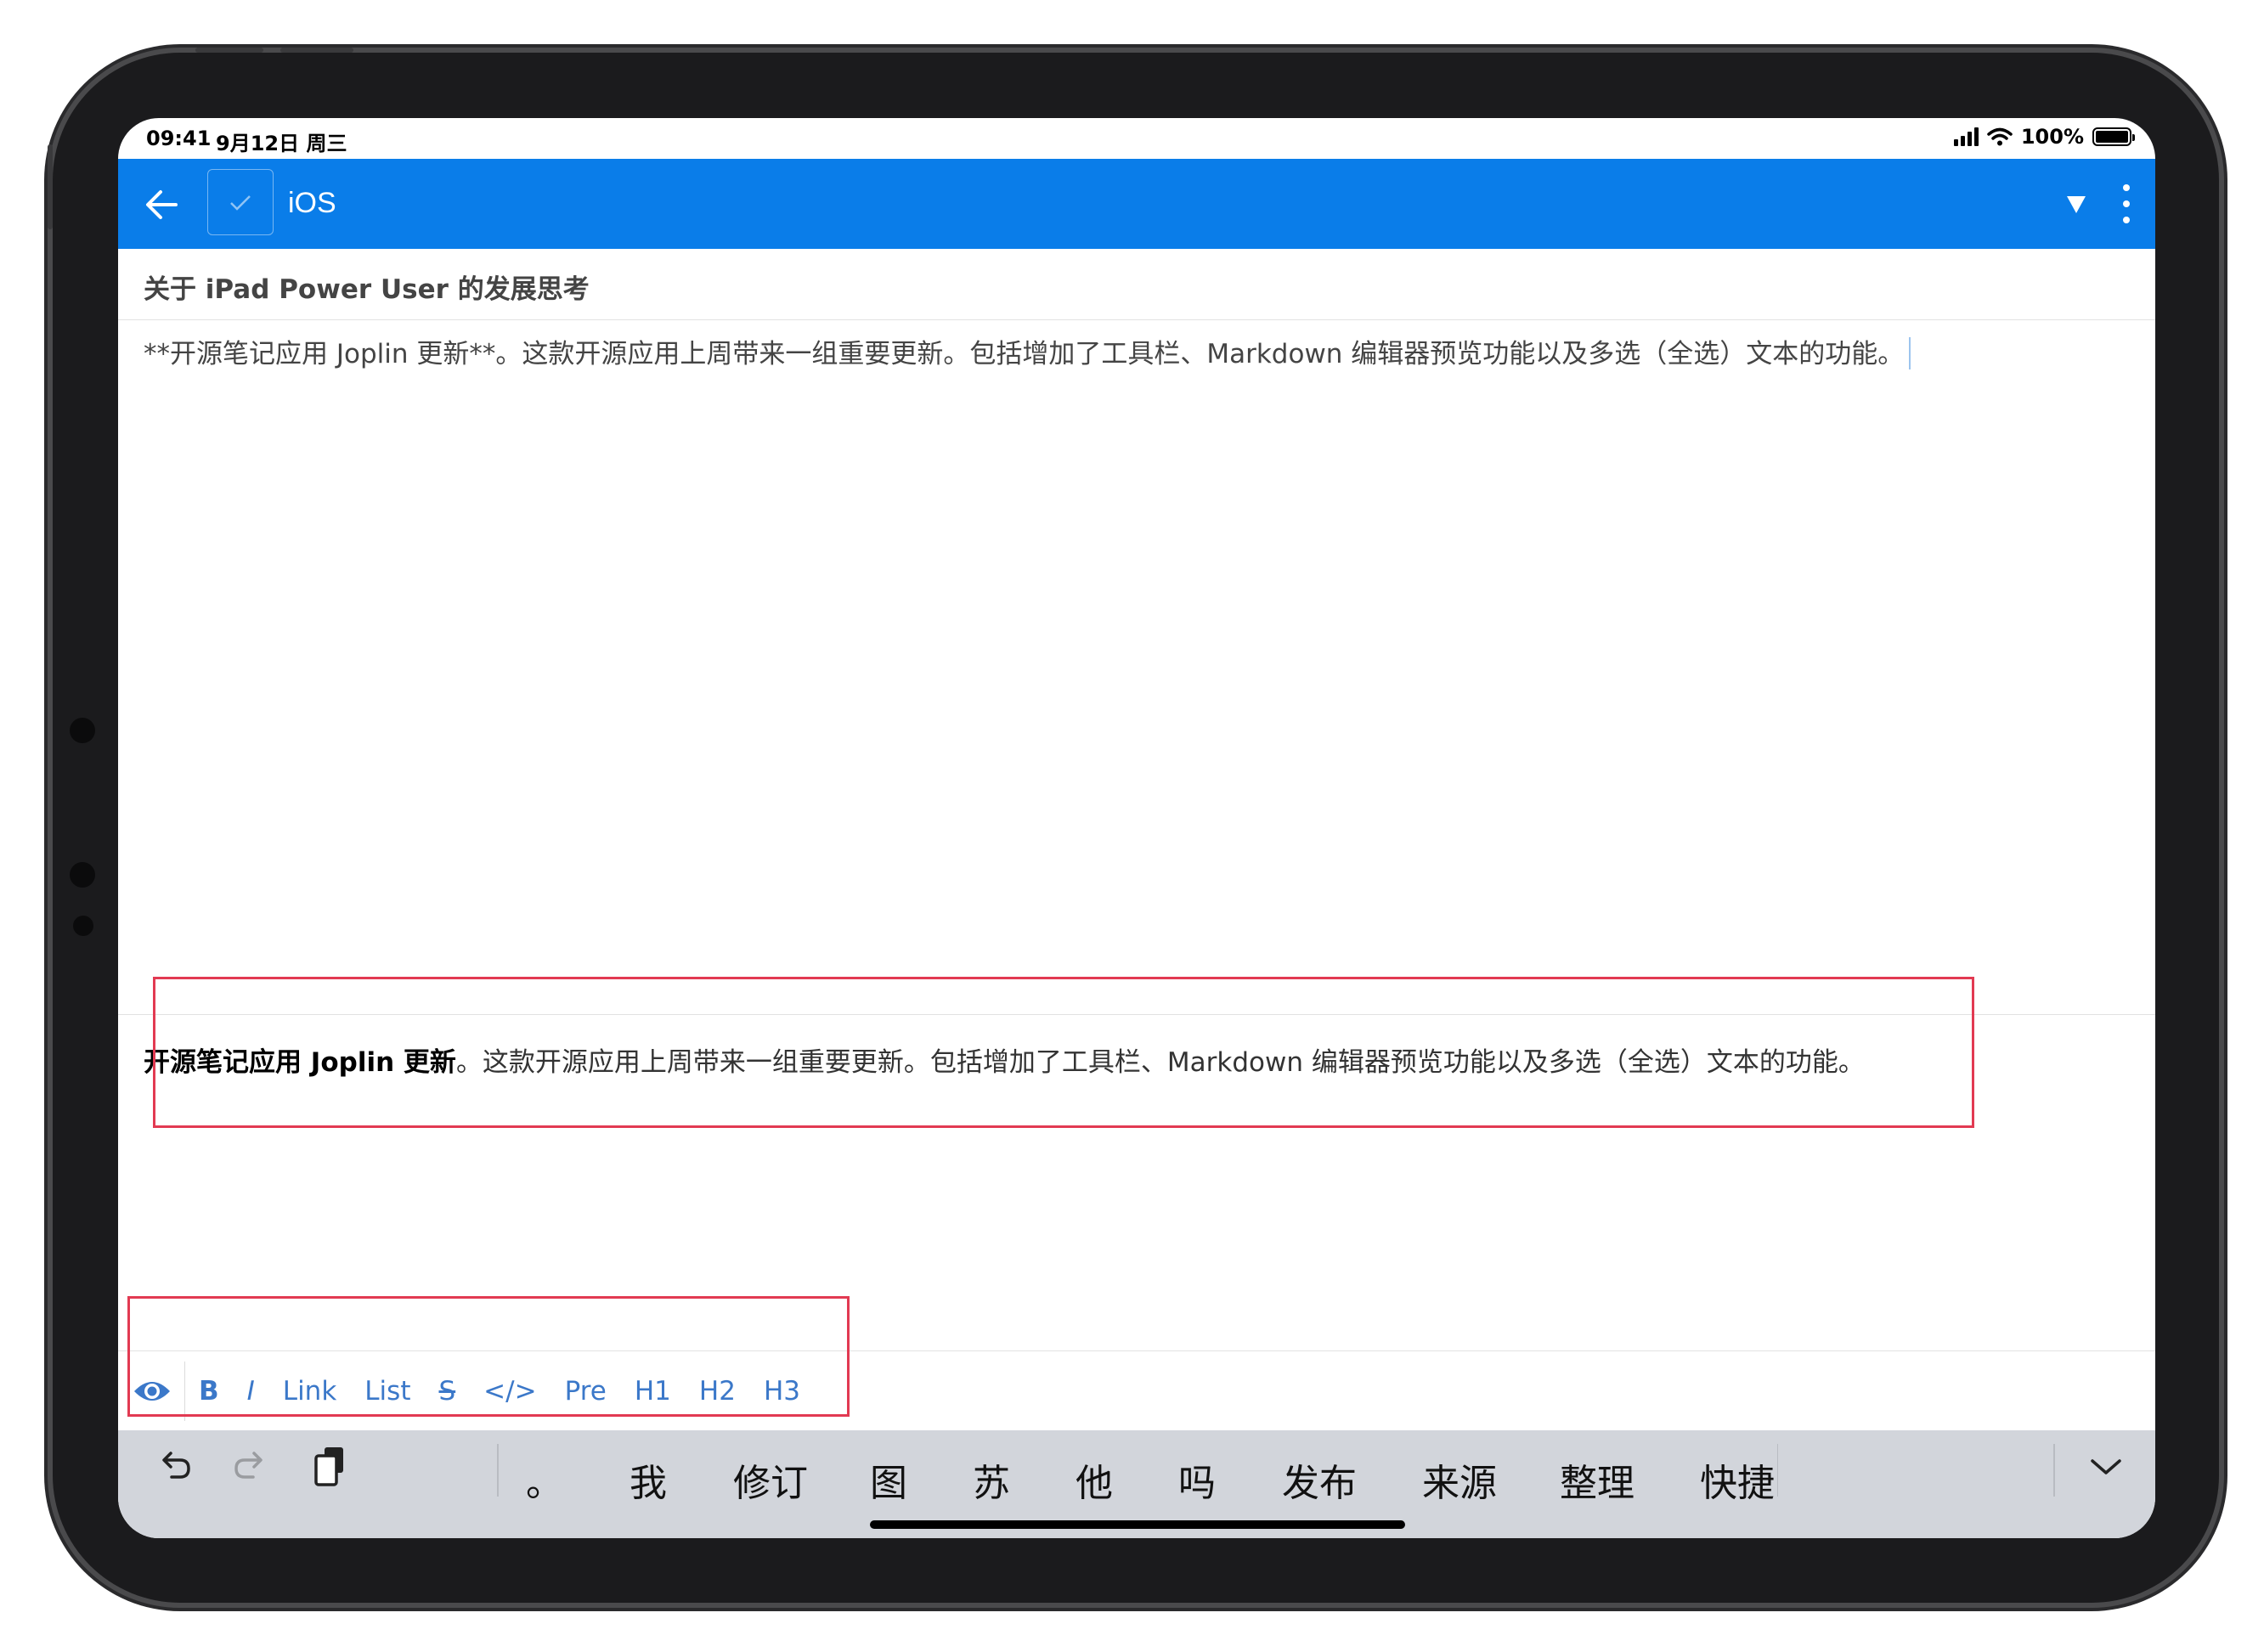 This screenshot has height=1652, width=2264. What do you see at coordinates (2052, 137) in the screenshot?
I see `battery-percent: 100%` at bounding box center [2052, 137].